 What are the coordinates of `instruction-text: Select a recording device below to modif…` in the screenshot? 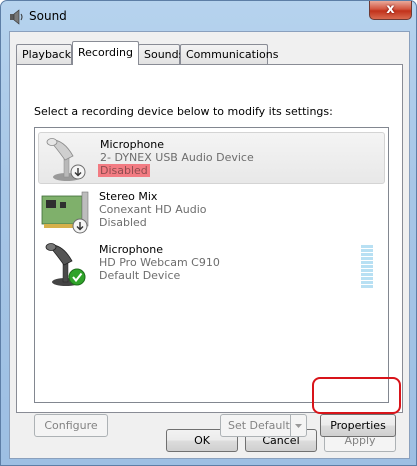 It's located at (183, 111).